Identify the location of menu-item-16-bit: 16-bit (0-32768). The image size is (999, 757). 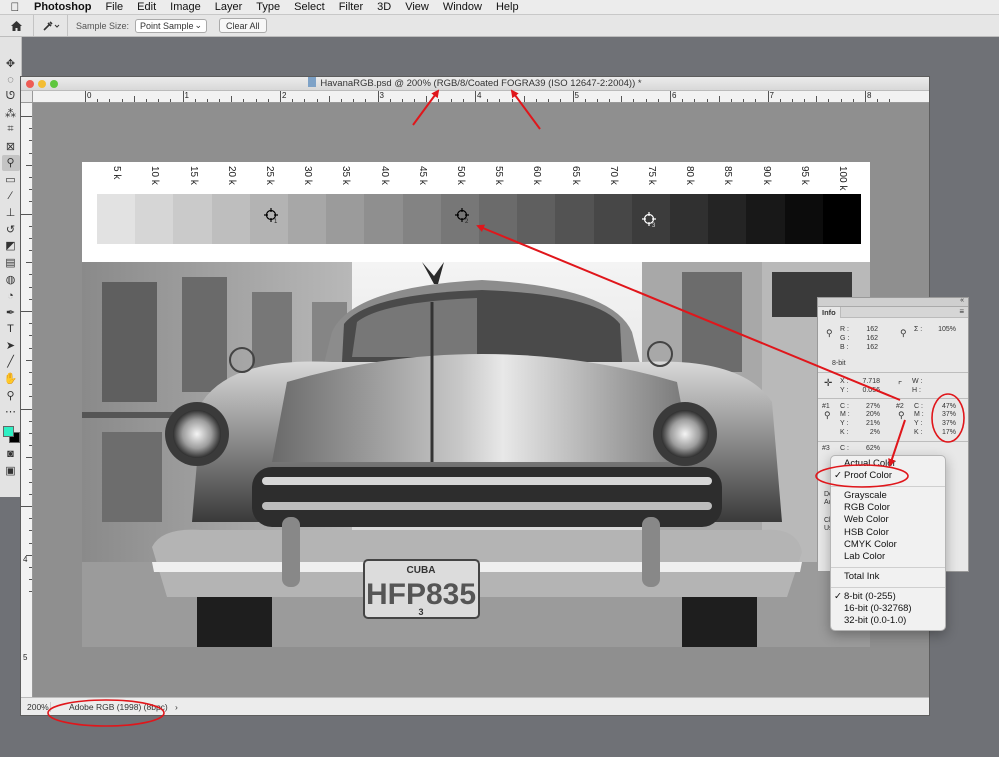
(888, 609).